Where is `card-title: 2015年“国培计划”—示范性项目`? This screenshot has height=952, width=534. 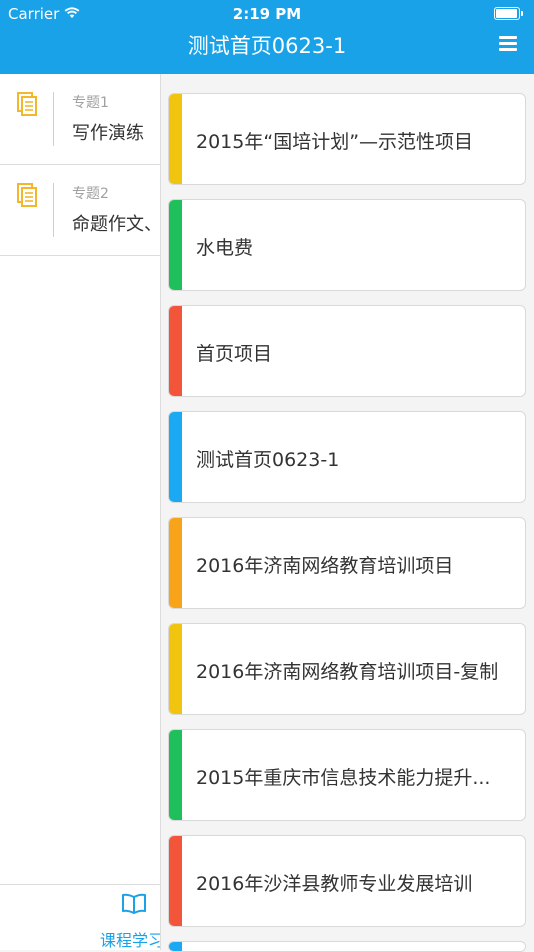
card-title: 2015年“国培计划”—示范性项目 is located at coordinates (335, 142).